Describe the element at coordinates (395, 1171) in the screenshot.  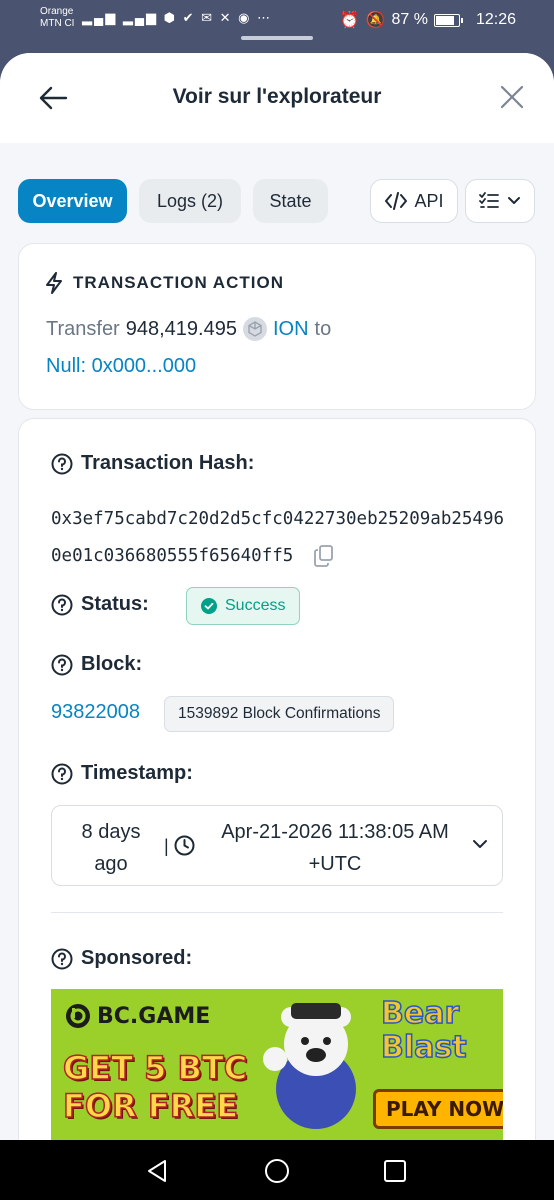
I see `recents-square-icon` at that location.